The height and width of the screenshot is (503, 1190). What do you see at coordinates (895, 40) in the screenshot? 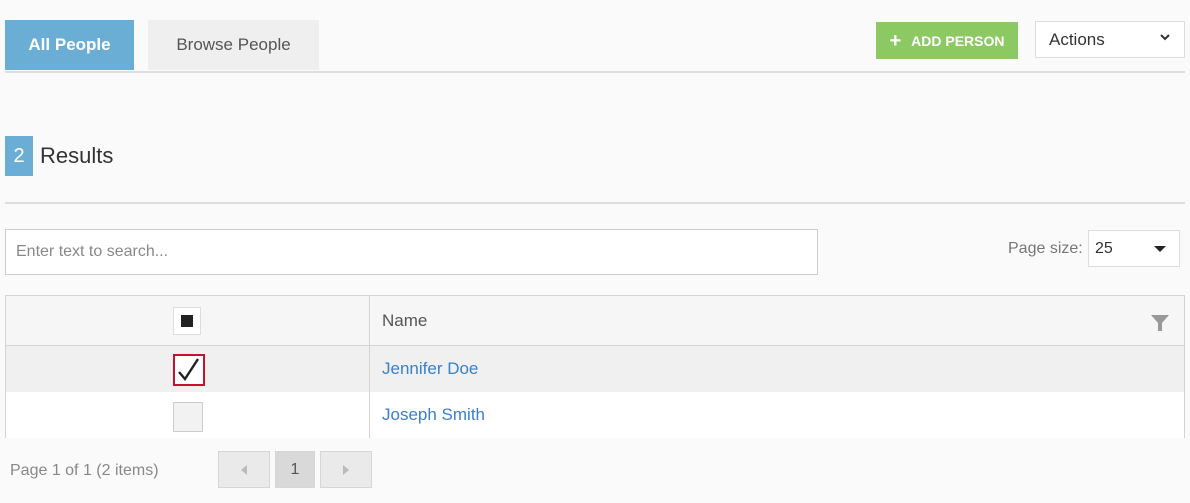
I see `plus-icon: +` at bounding box center [895, 40].